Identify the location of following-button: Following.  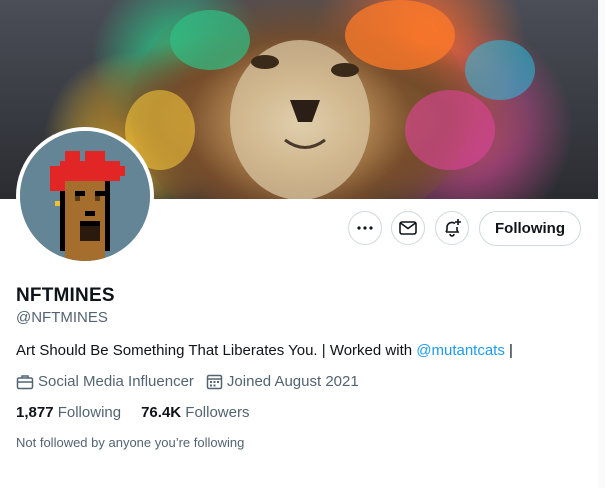
(530, 228).